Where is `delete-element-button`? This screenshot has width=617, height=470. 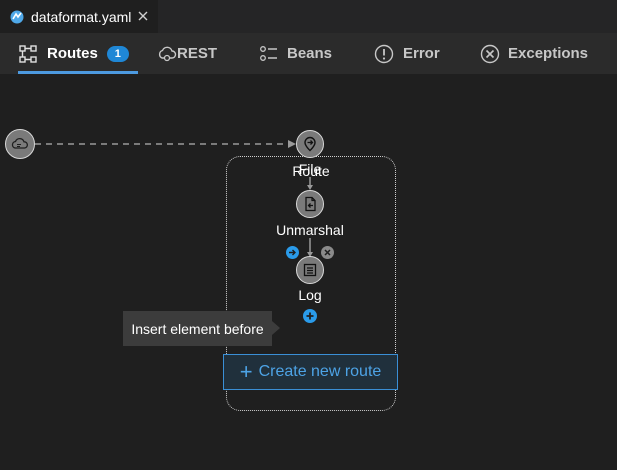
delete-element-button is located at coordinates (327, 252).